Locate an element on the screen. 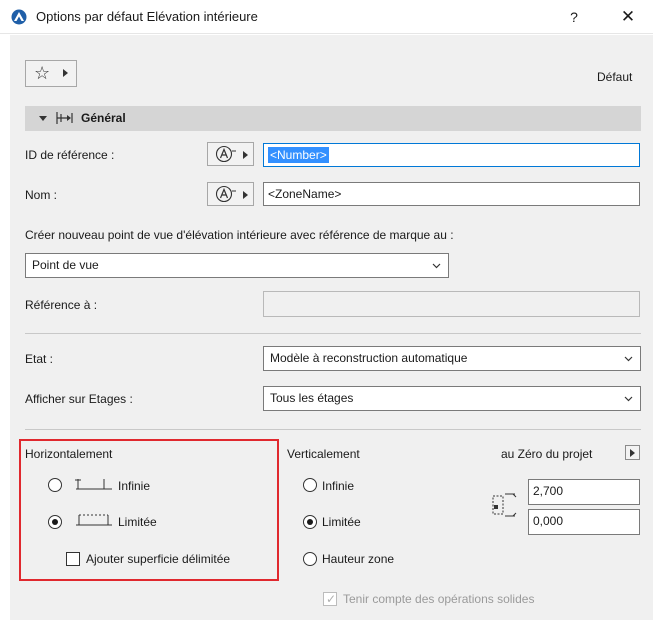  horizontal-heading: Horizontalement is located at coordinates (69, 454).